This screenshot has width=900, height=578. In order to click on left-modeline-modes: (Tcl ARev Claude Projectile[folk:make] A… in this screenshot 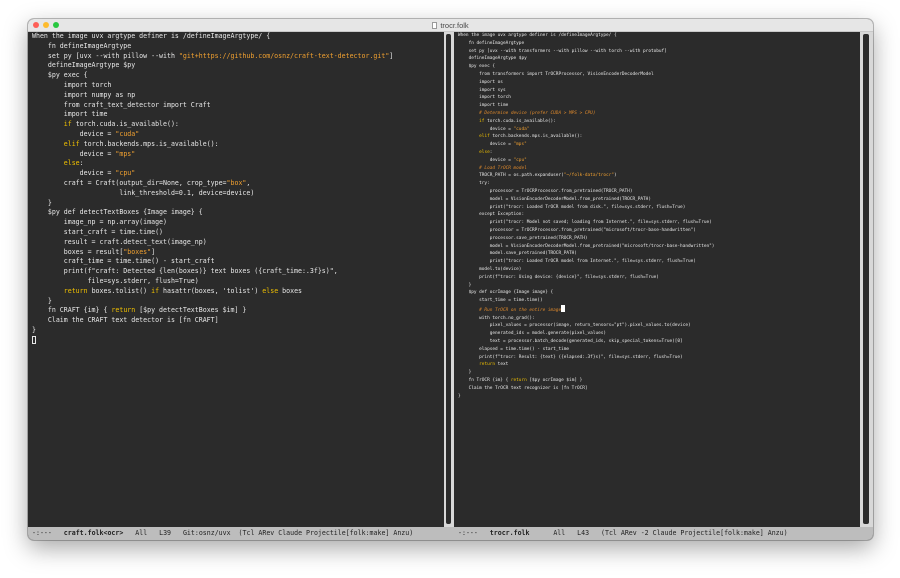, I will do `click(326, 533)`.